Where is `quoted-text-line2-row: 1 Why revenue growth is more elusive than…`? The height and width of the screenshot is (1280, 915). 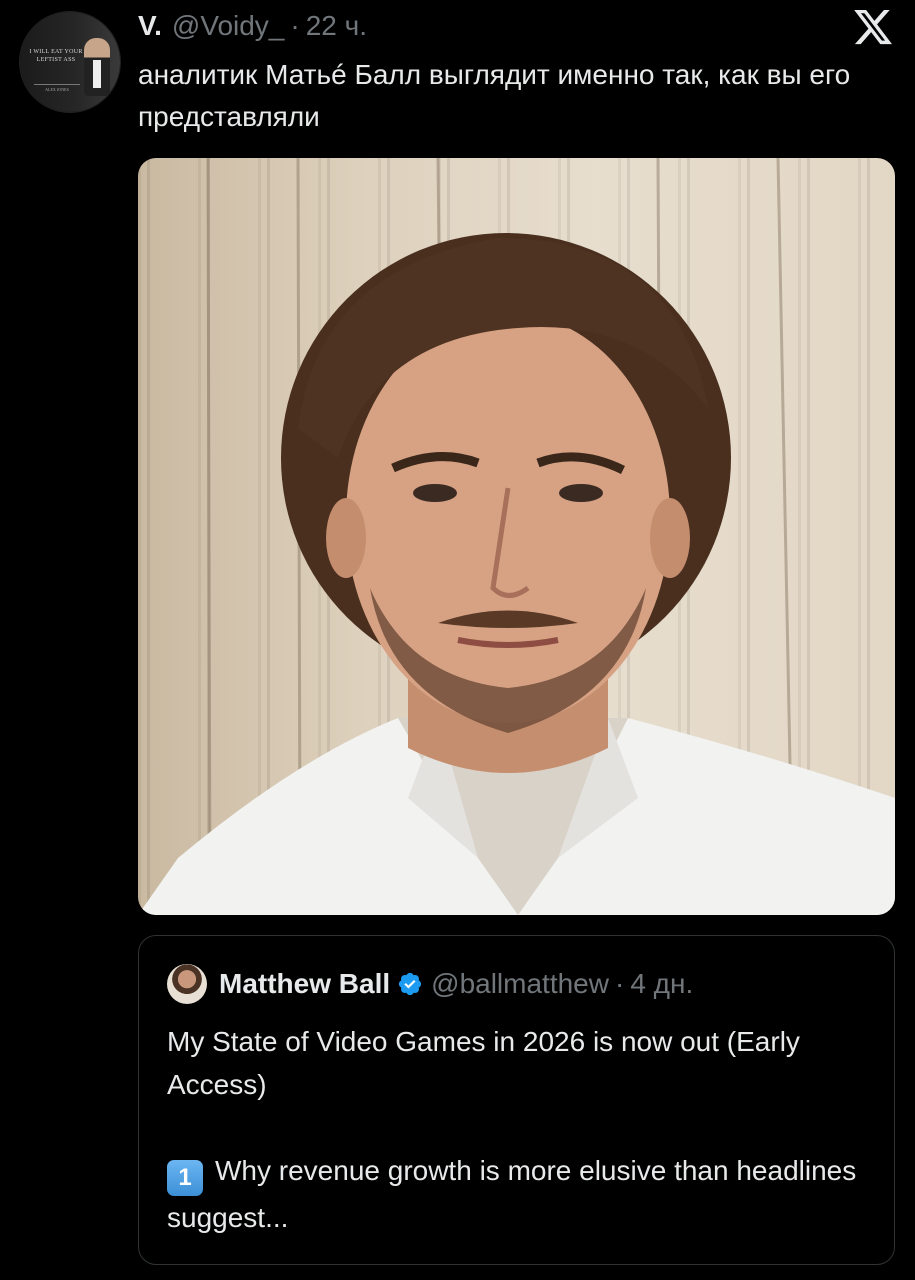
quoted-text-line2-row: 1 Why revenue growth is more elusive than… is located at coordinates (517, 1194).